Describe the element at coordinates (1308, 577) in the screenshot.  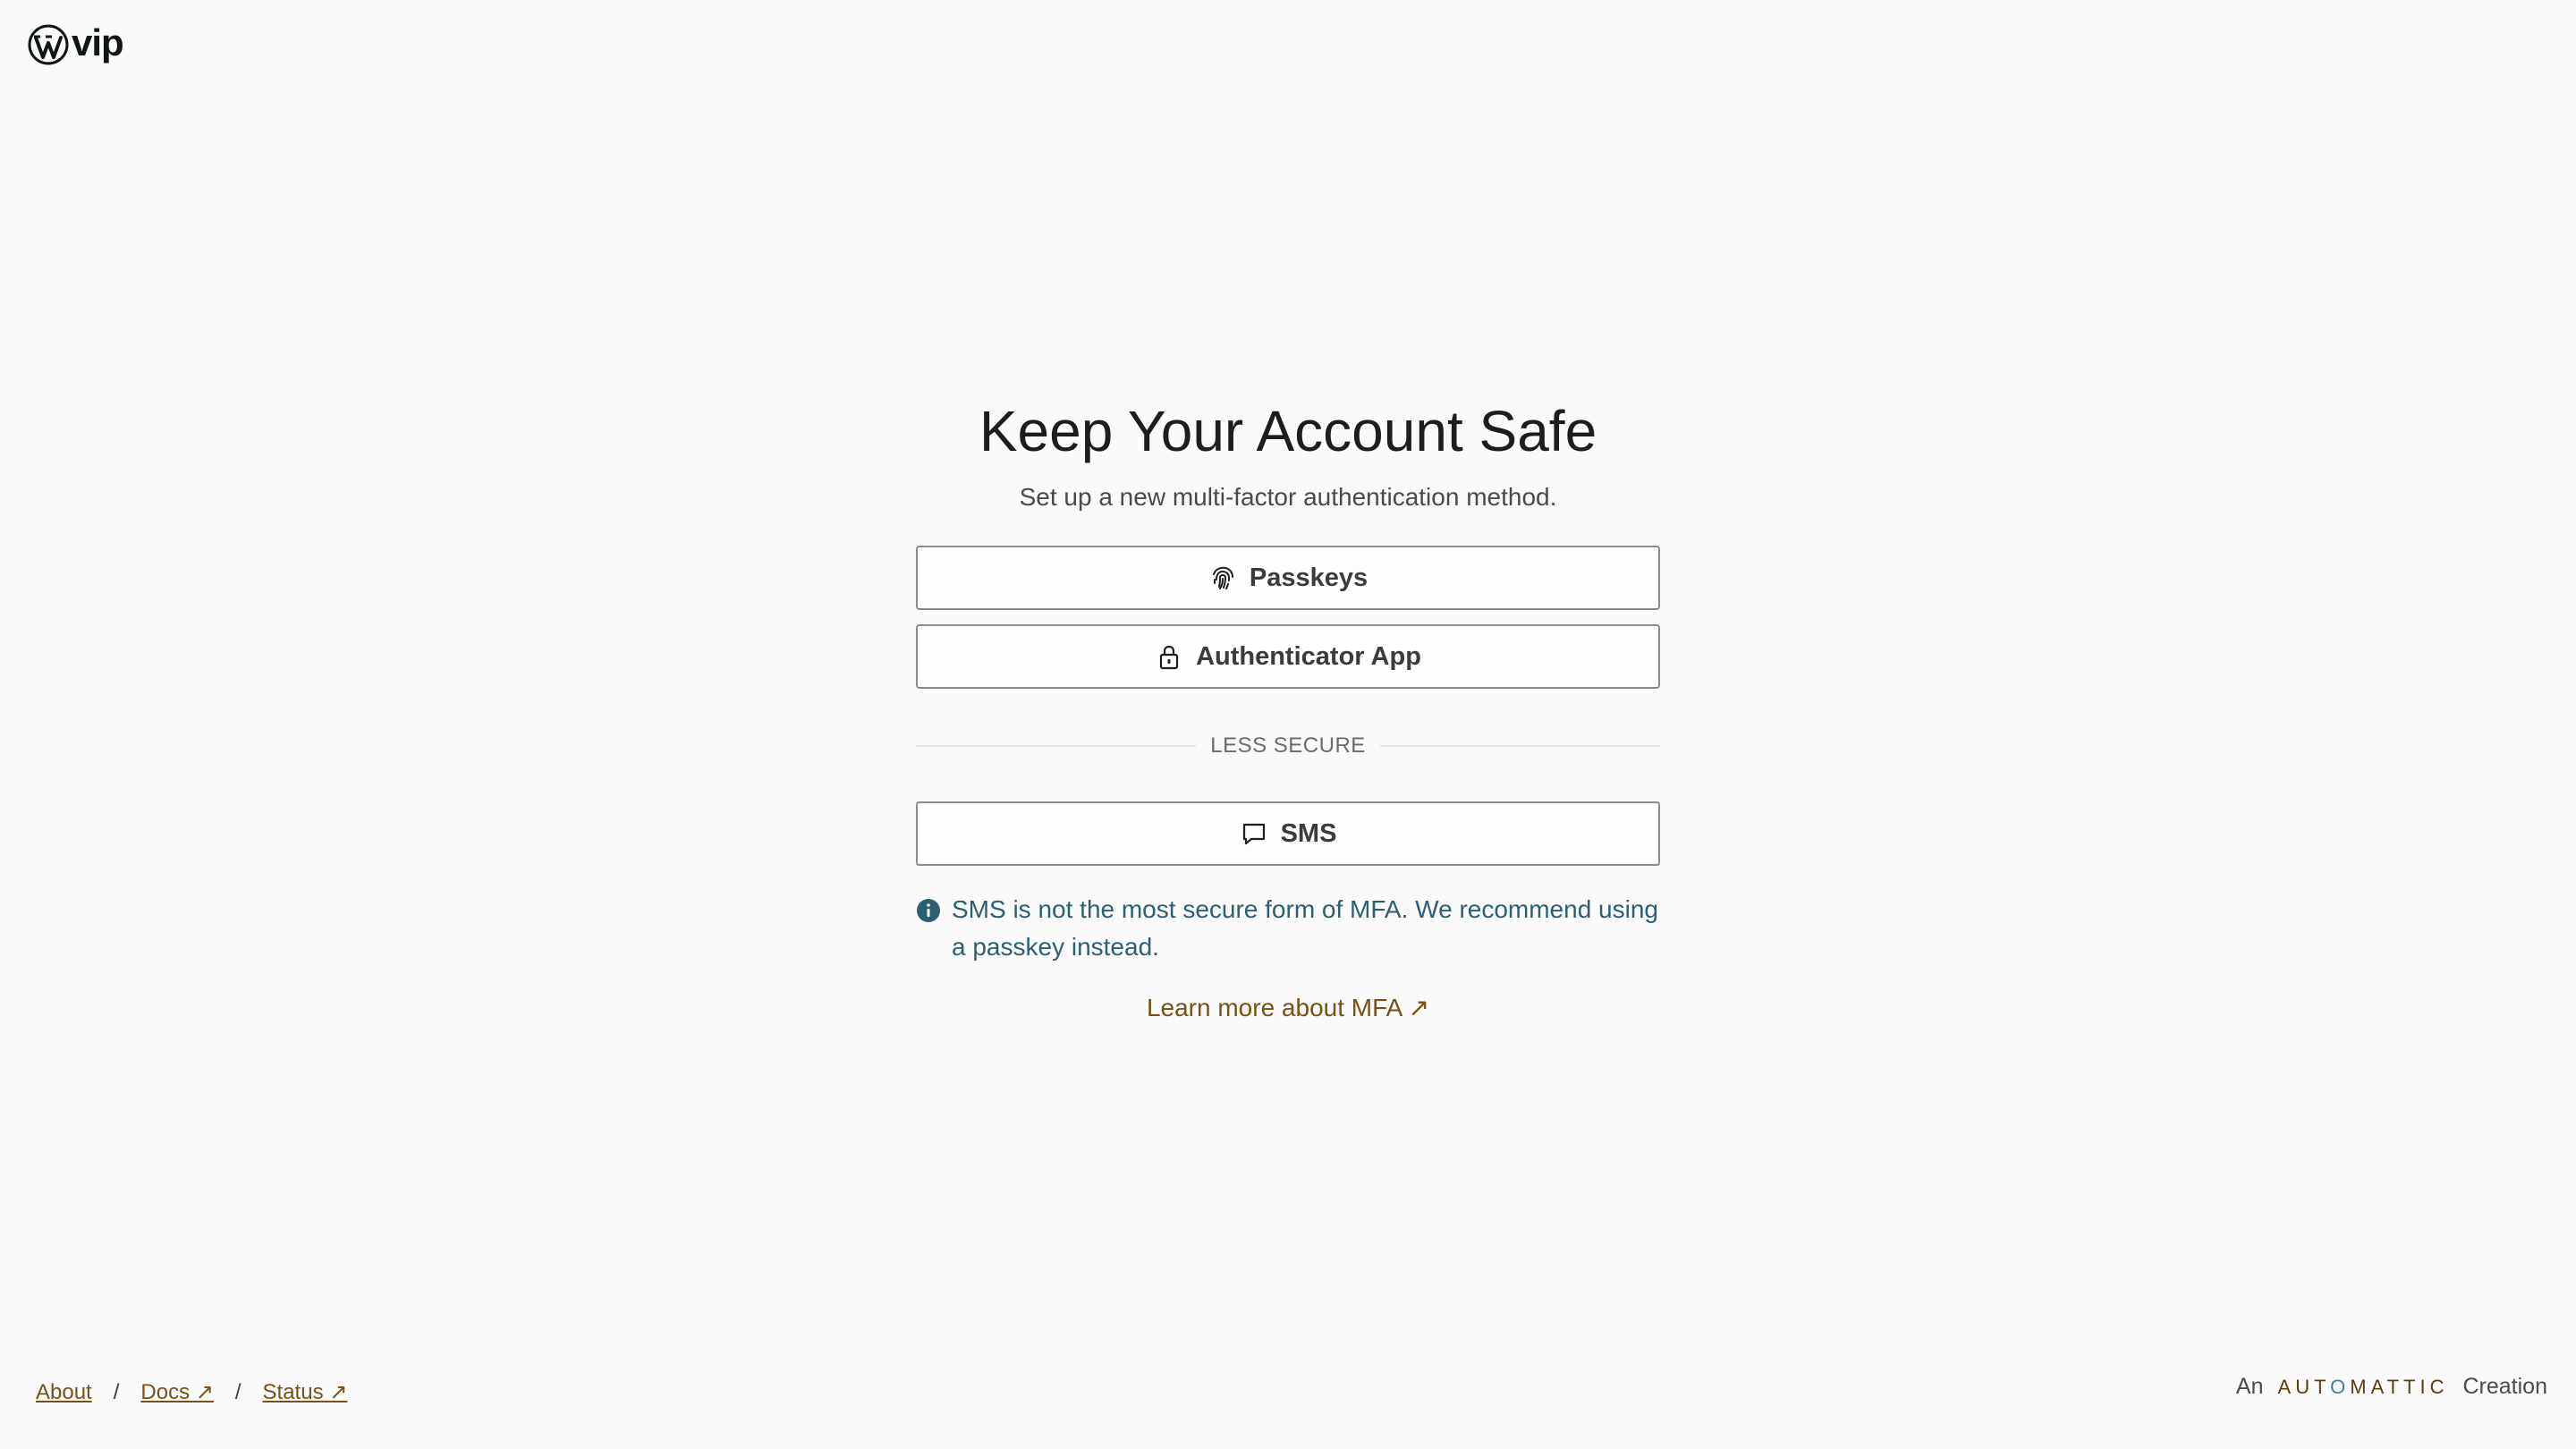
I see `passkeys-button-label: Passkeys` at that location.